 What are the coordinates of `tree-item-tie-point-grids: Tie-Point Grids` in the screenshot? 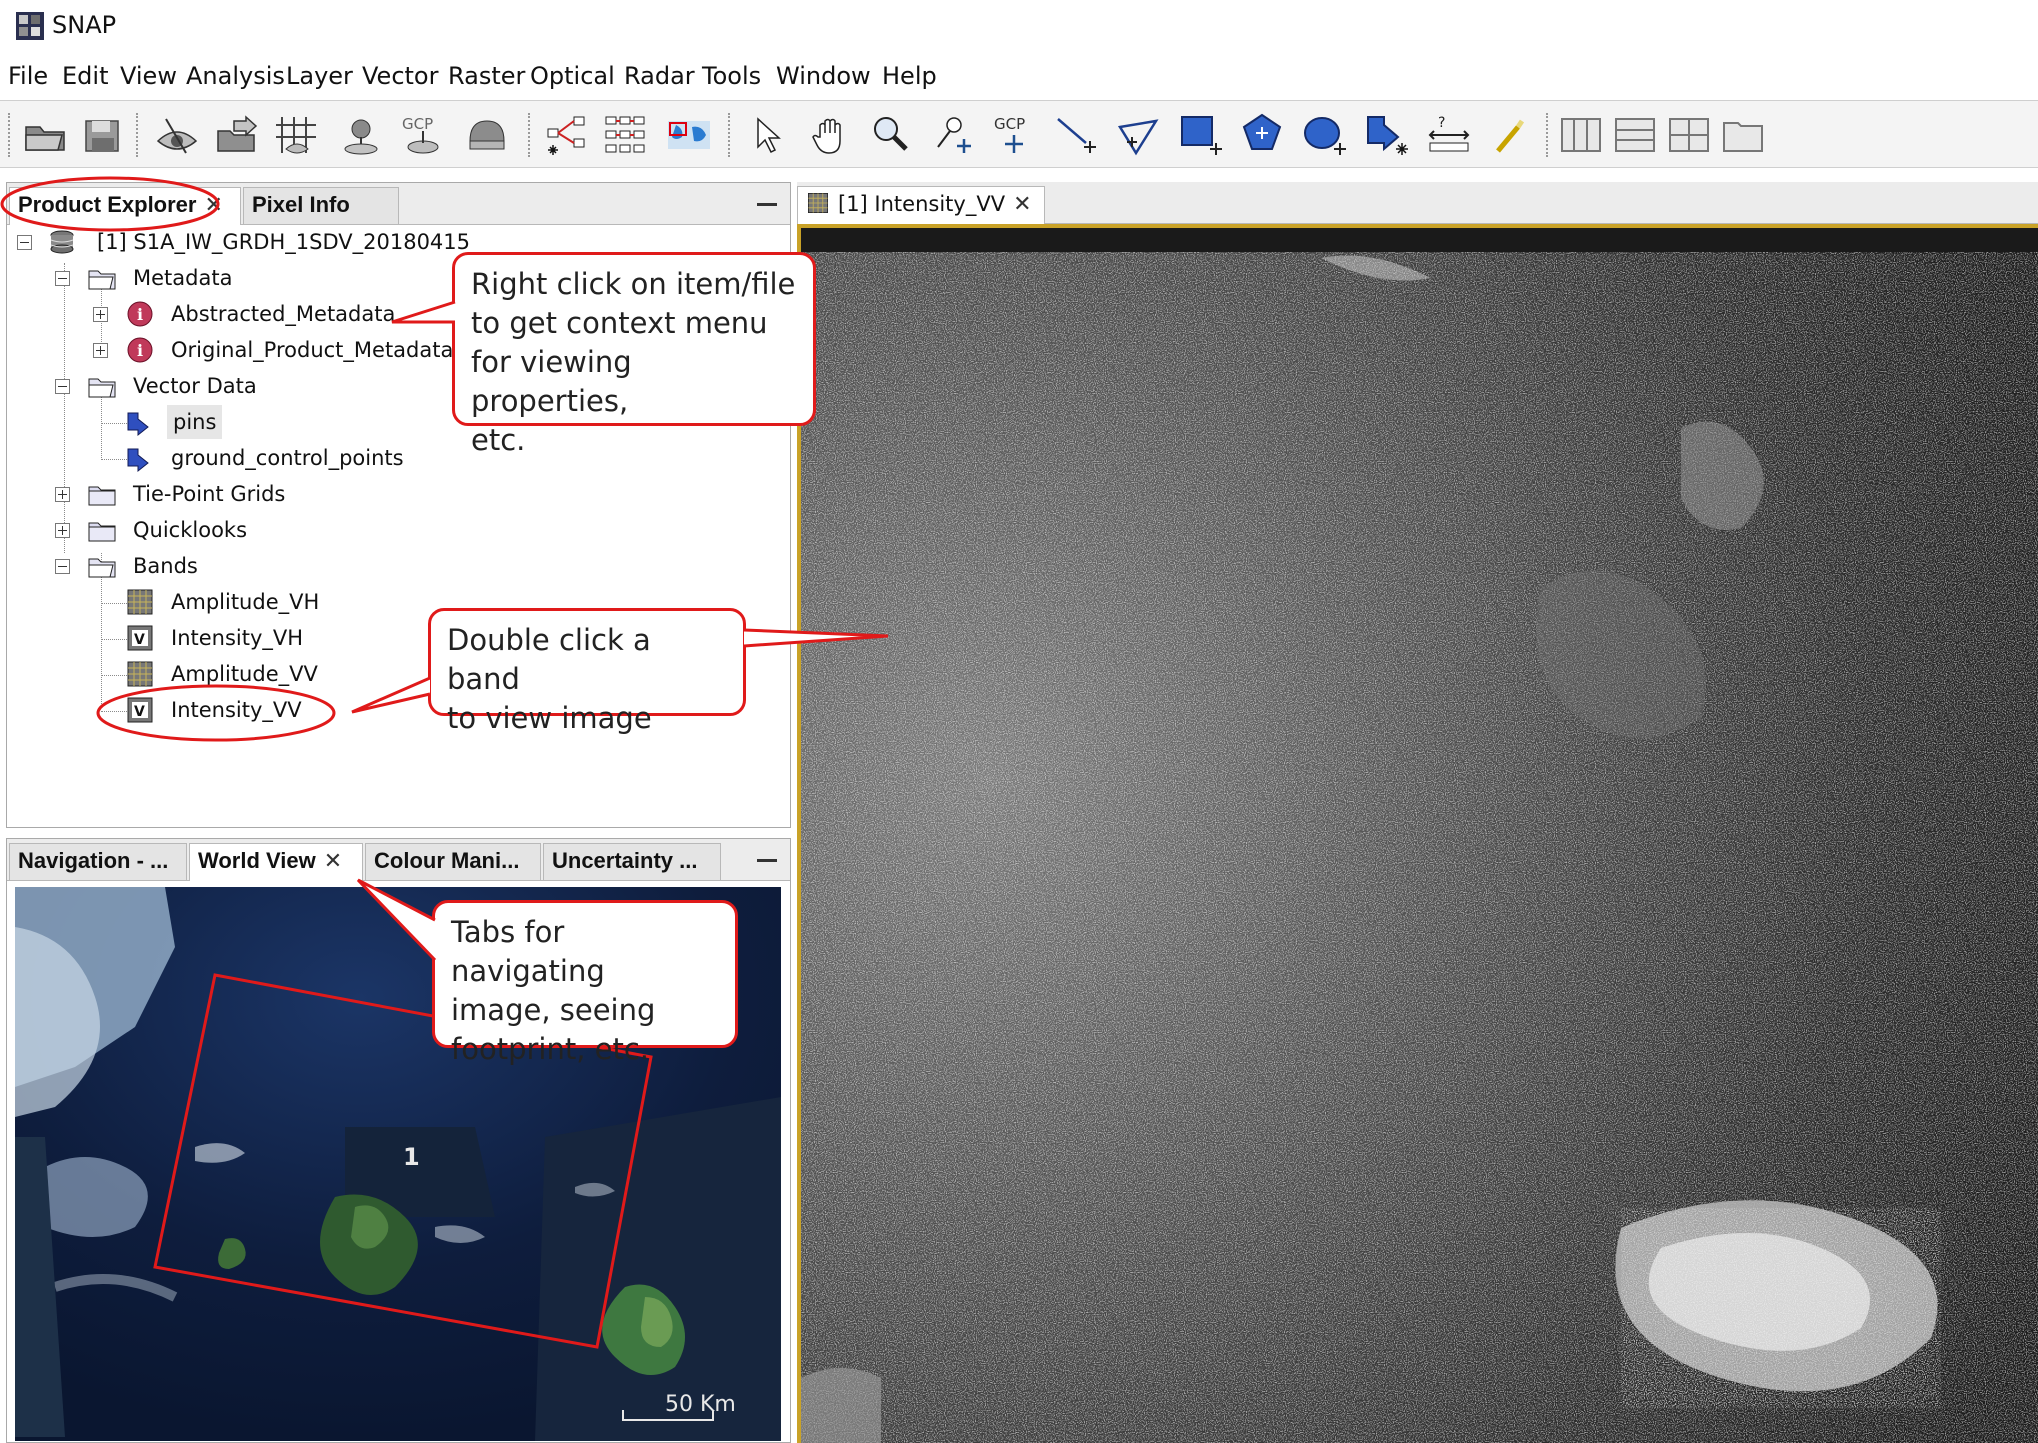 It's located at (209, 494).